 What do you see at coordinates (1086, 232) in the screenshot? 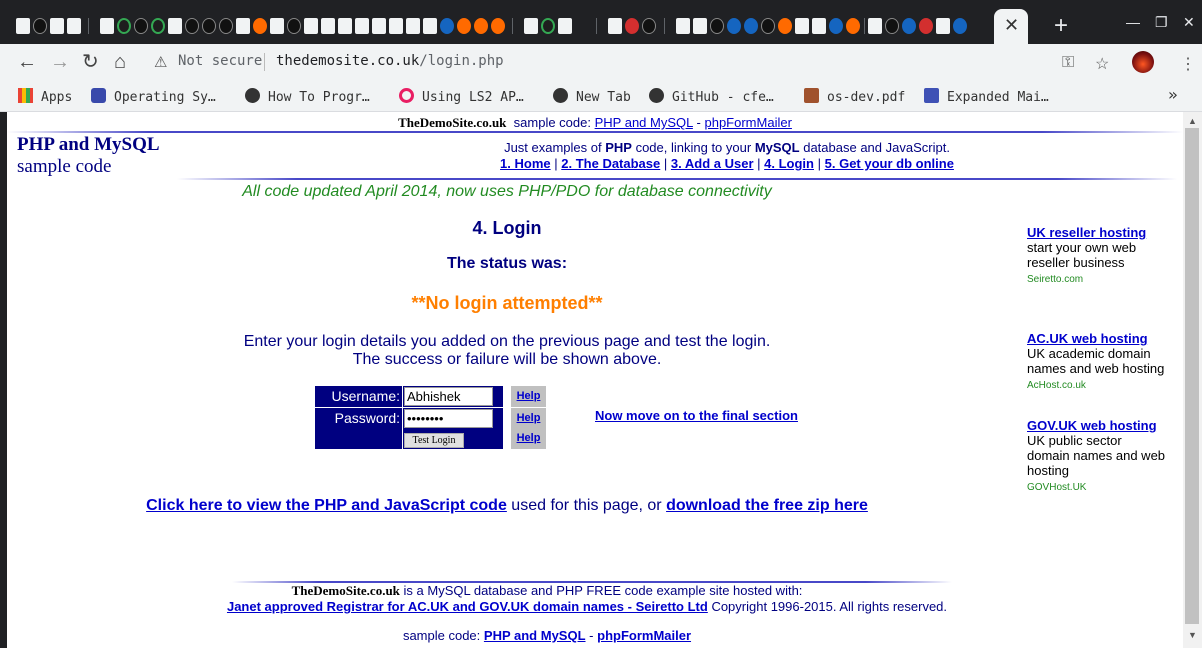
I see `sidebar-ad-link: UK reseller hosting` at bounding box center [1086, 232].